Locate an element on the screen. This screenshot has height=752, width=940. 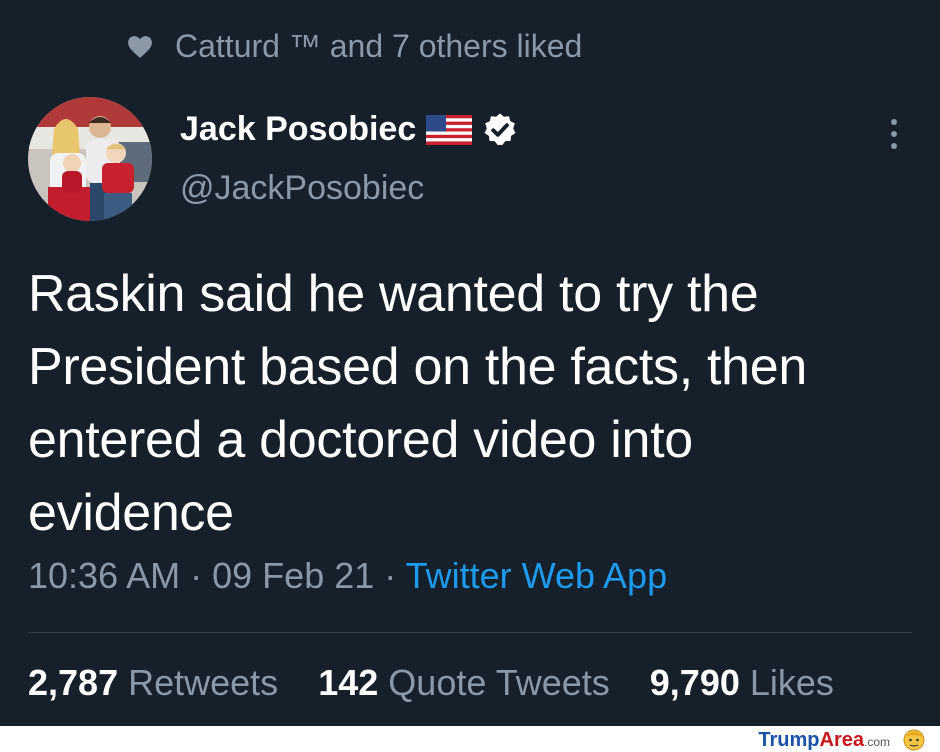
watermark-part3: .com is located at coordinates (876, 742).